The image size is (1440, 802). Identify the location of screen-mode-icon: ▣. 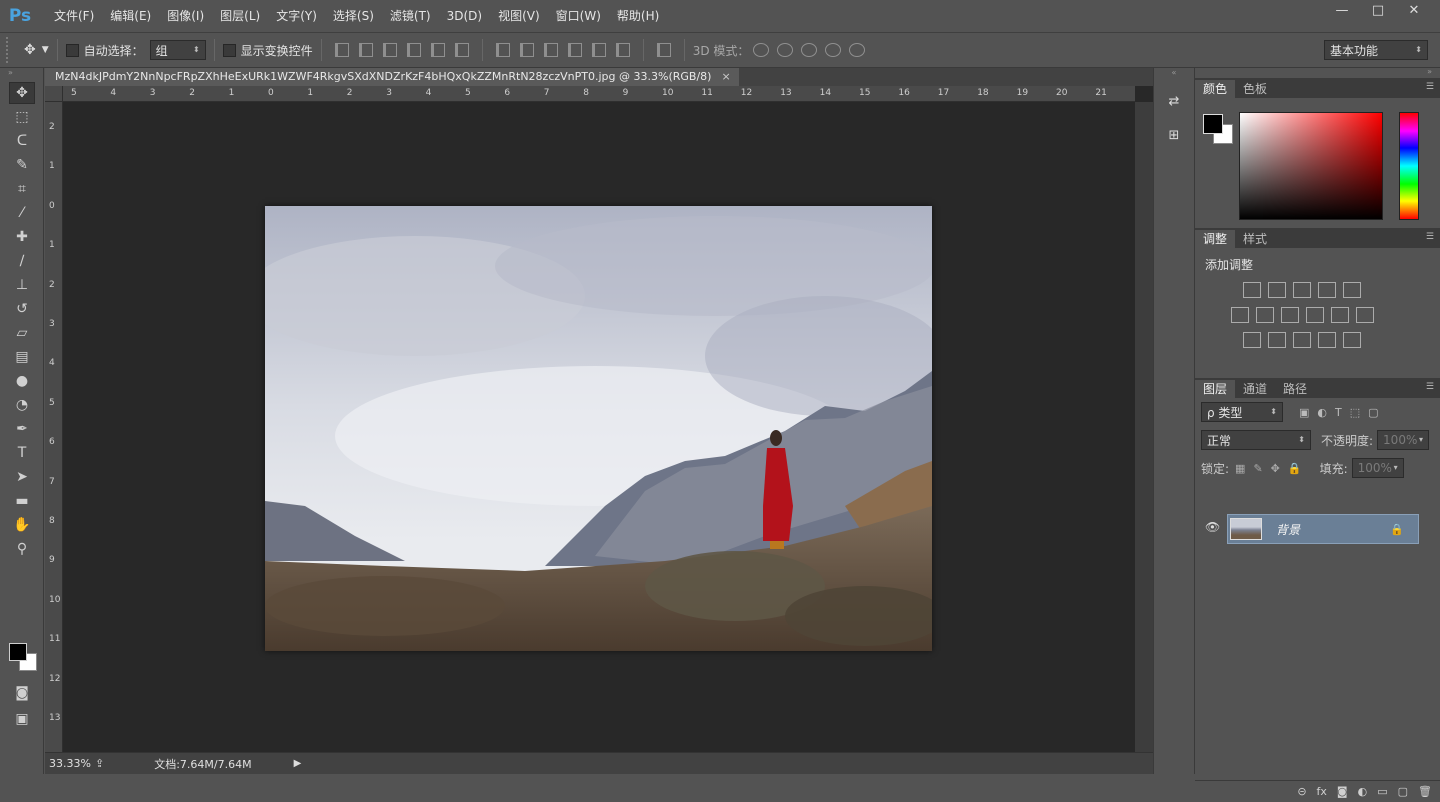
(22, 719).